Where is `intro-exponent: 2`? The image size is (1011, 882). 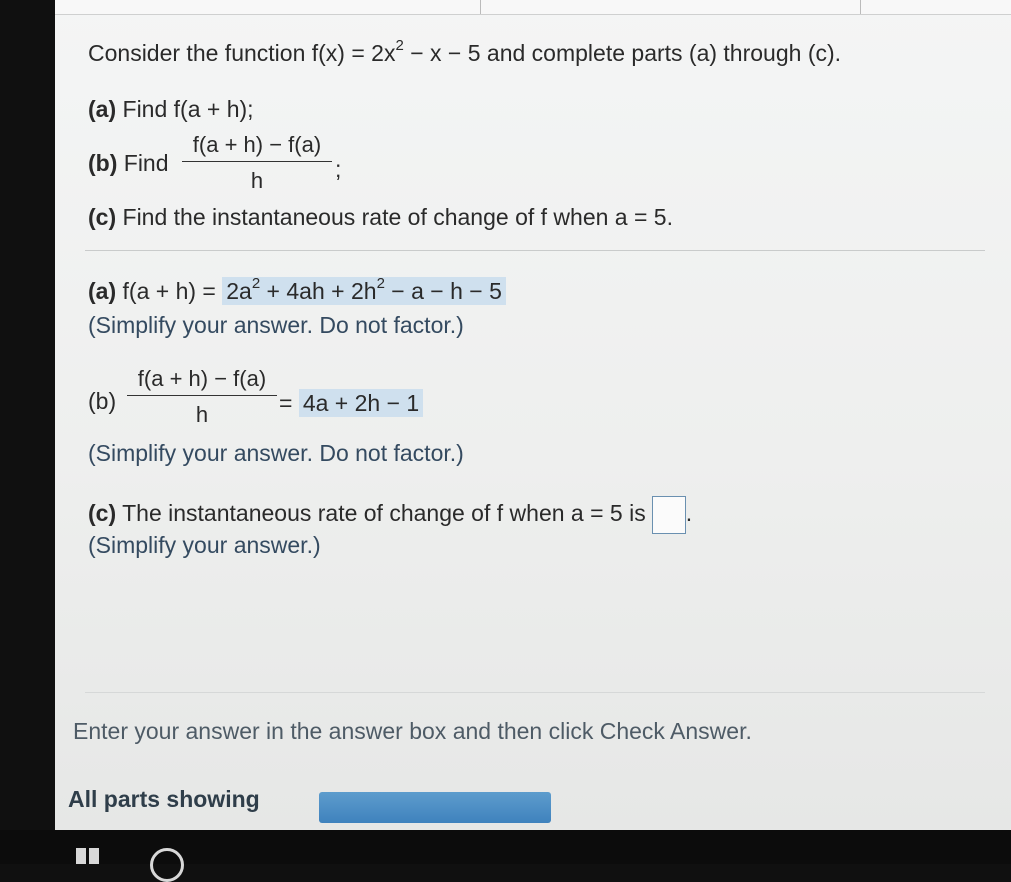
intro-exponent: 2 is located at coordinates (399, 45).